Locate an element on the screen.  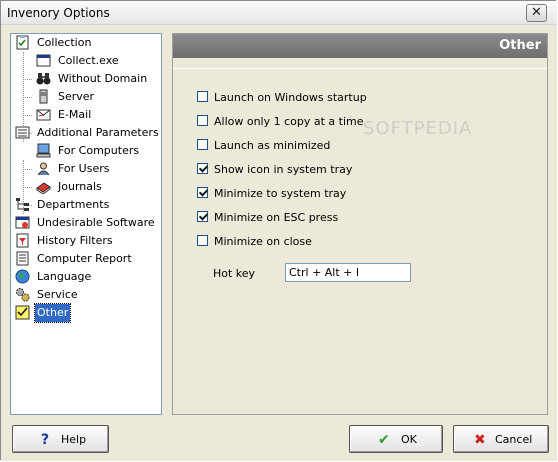
question-icon: ? is located at coordinates (45, 440).